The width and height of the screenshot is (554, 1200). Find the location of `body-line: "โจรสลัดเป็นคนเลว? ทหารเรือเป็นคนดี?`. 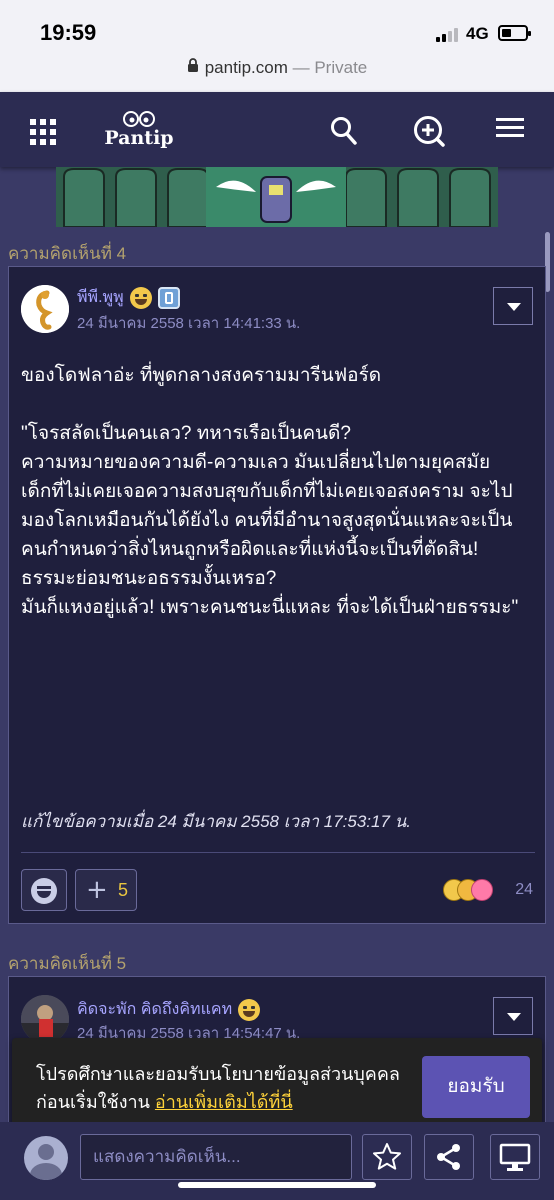

body-line: "โจรสลัดเป็นคนเลว? ทหารเรือเป็นคนดี? is located at coordinates (186, 433).